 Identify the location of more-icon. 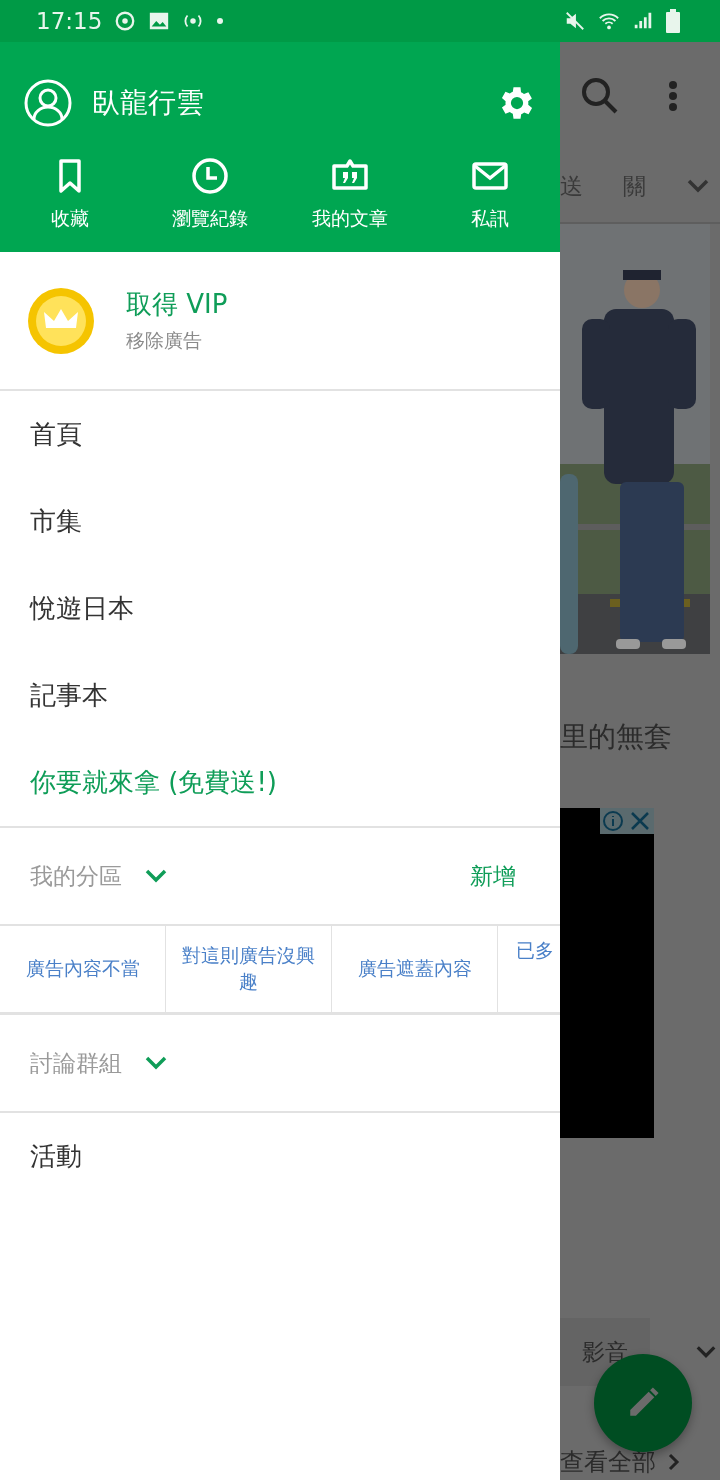
(673, 96).